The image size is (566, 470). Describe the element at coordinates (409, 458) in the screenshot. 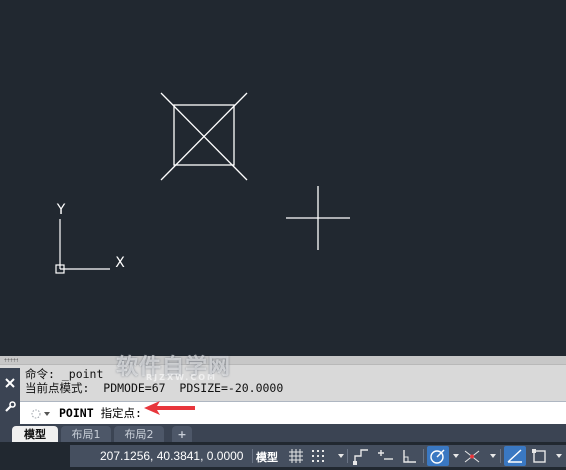

I see `ortho-mode-icon` at that location.